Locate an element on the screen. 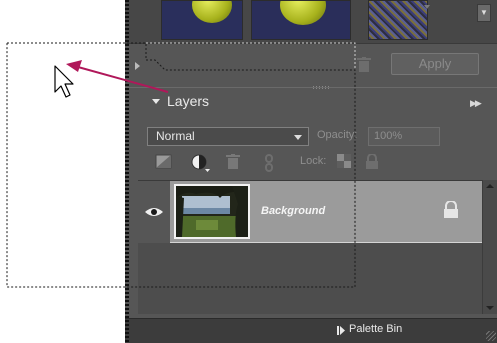 The height and width of the screenshot is (343, 497). adjustment-layer-icon is located at coordinates (201, 163).